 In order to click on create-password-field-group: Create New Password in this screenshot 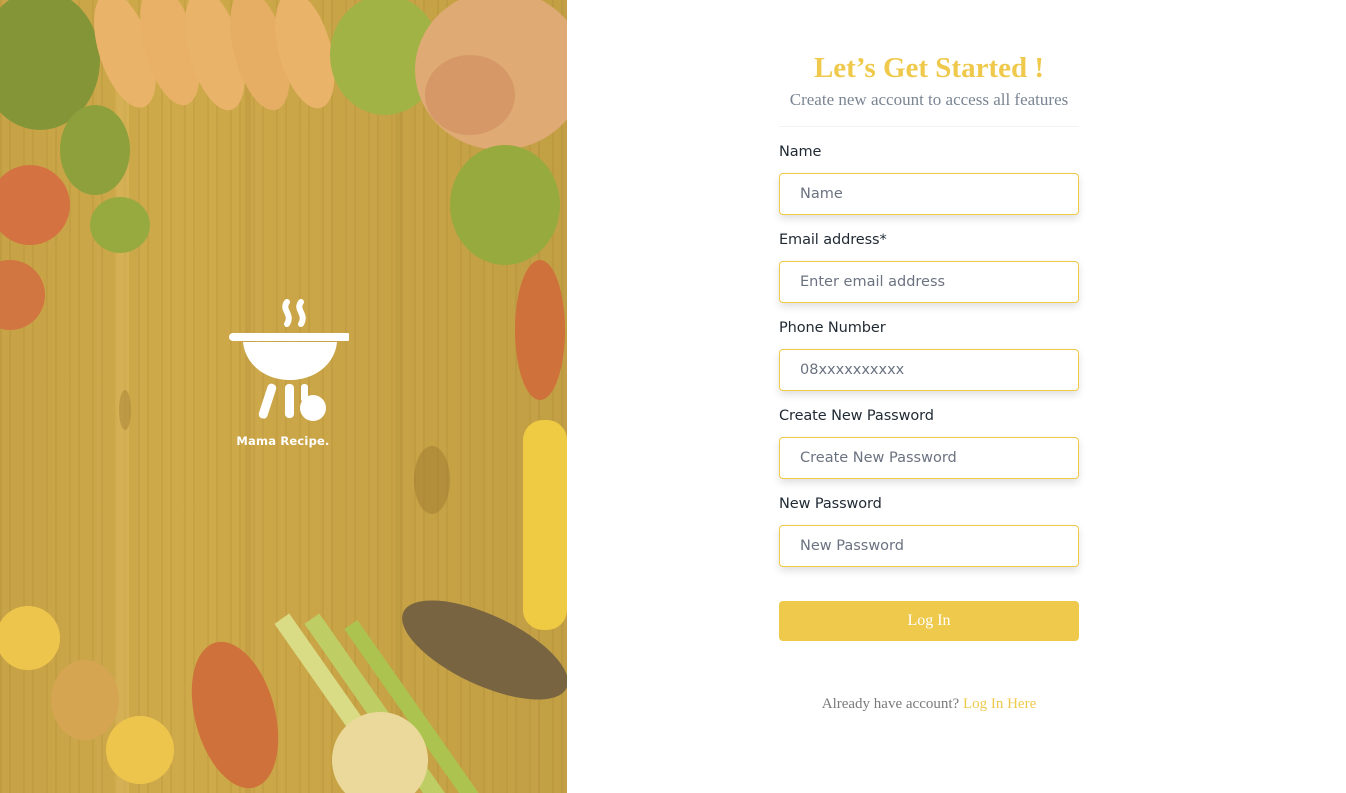, I will do `click(929, 443)`.